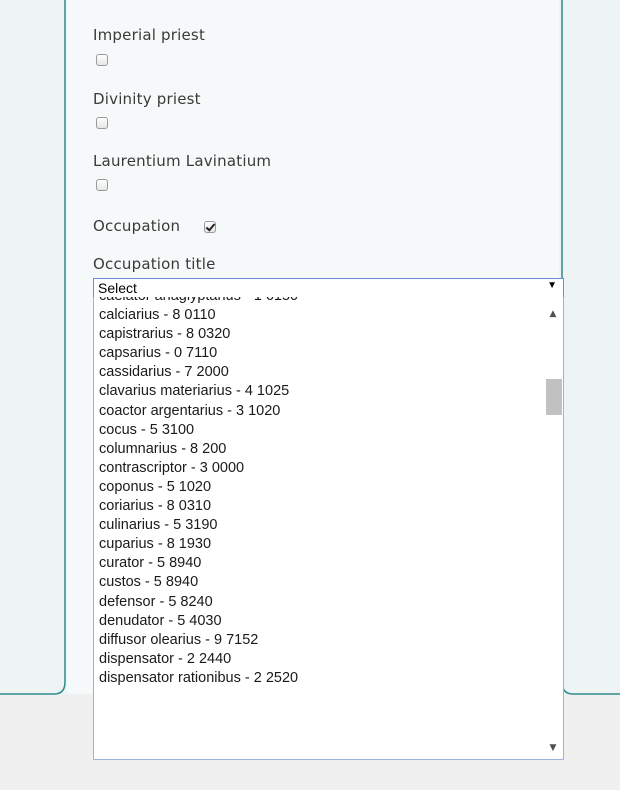  What do you see at coordinates (314, 334) in the screenshot?
I see `dropdown-option: capistrarius - 8 0320` at bounding box center [314, 334].